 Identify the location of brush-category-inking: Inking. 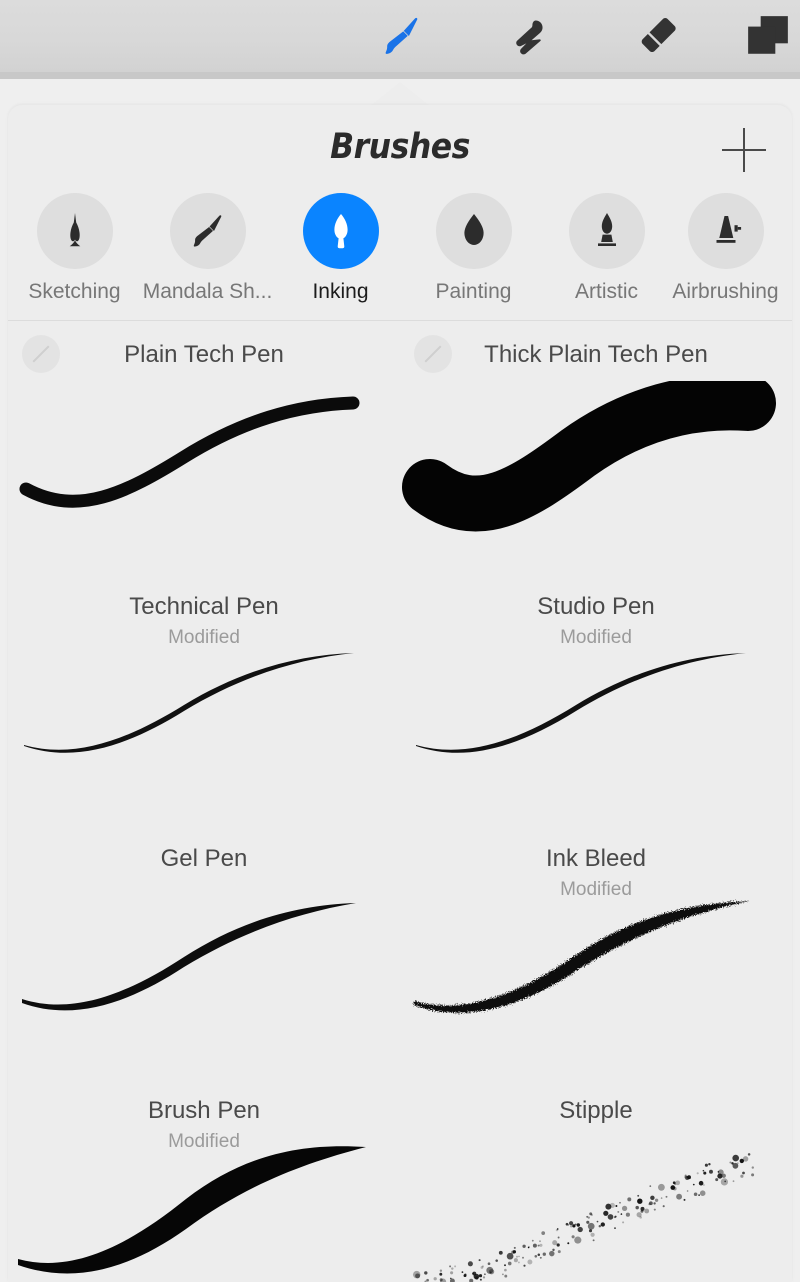
(340, 248).